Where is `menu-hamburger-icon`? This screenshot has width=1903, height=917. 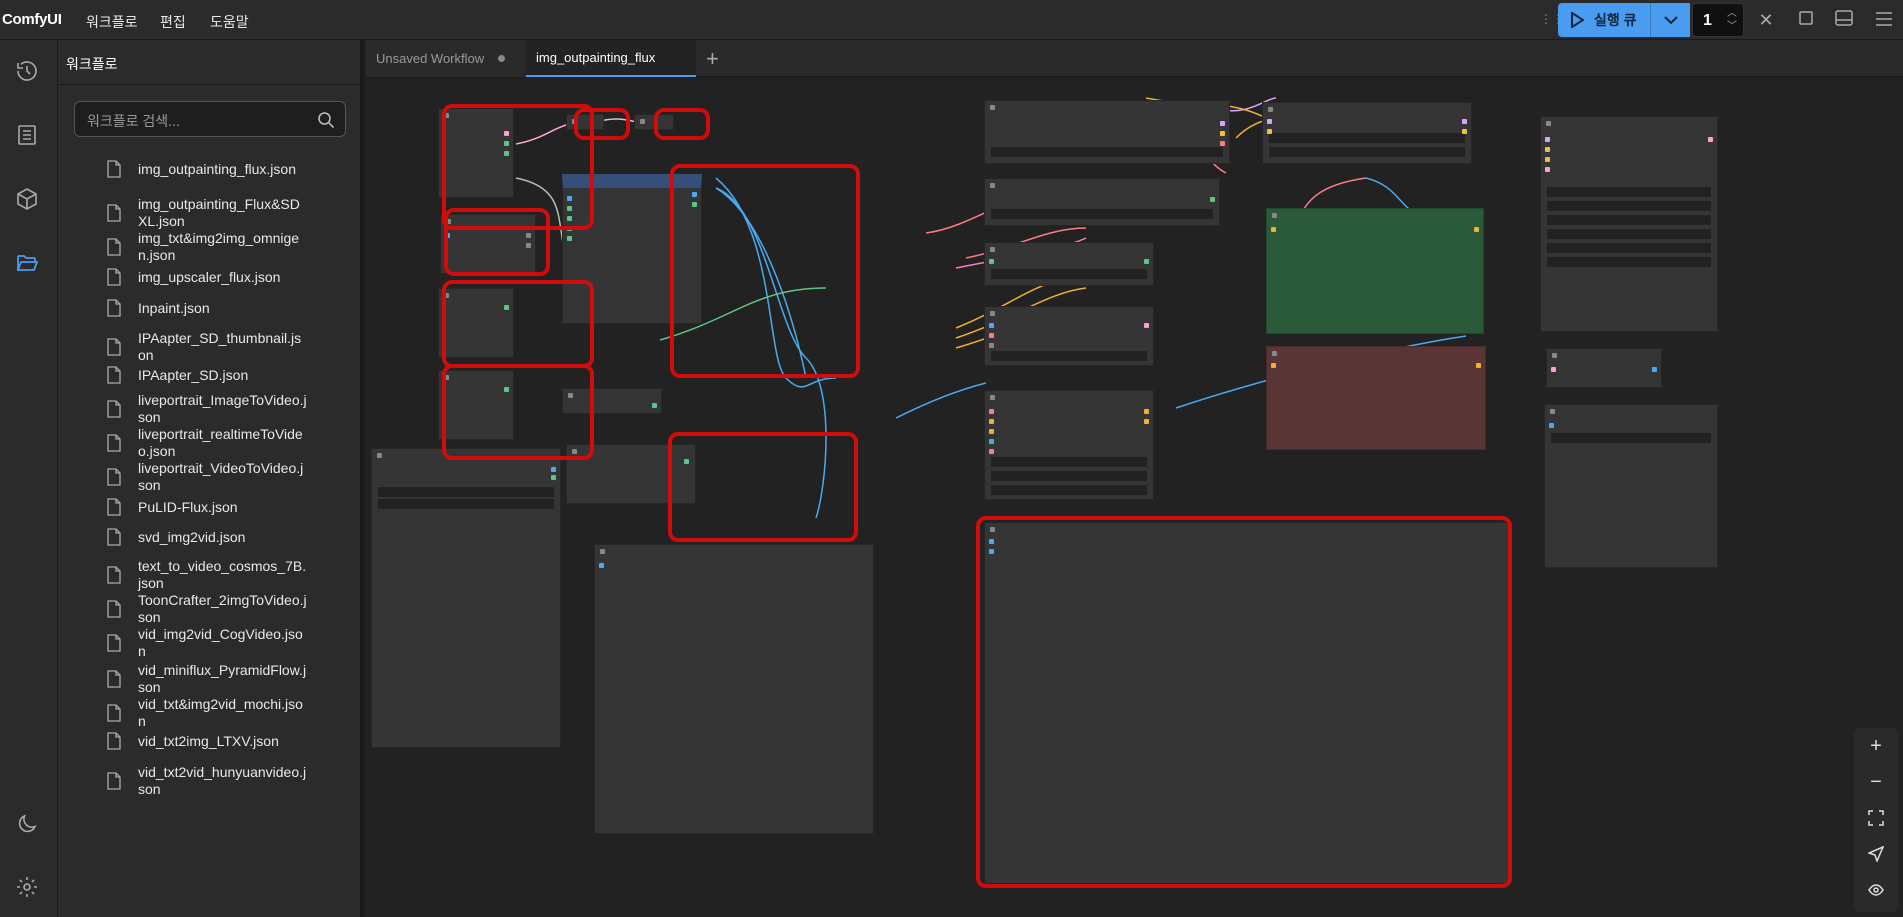
menu-hamburger-icon is located at coordinates (1884, 20).